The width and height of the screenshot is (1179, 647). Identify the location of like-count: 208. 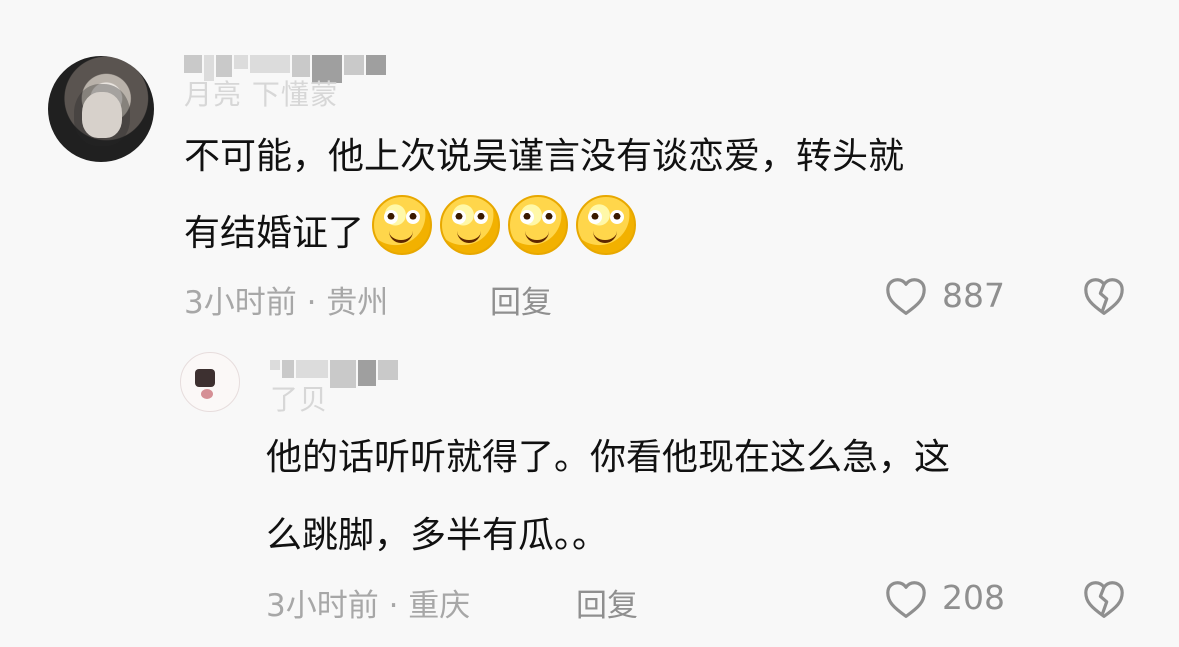
(973, 597).